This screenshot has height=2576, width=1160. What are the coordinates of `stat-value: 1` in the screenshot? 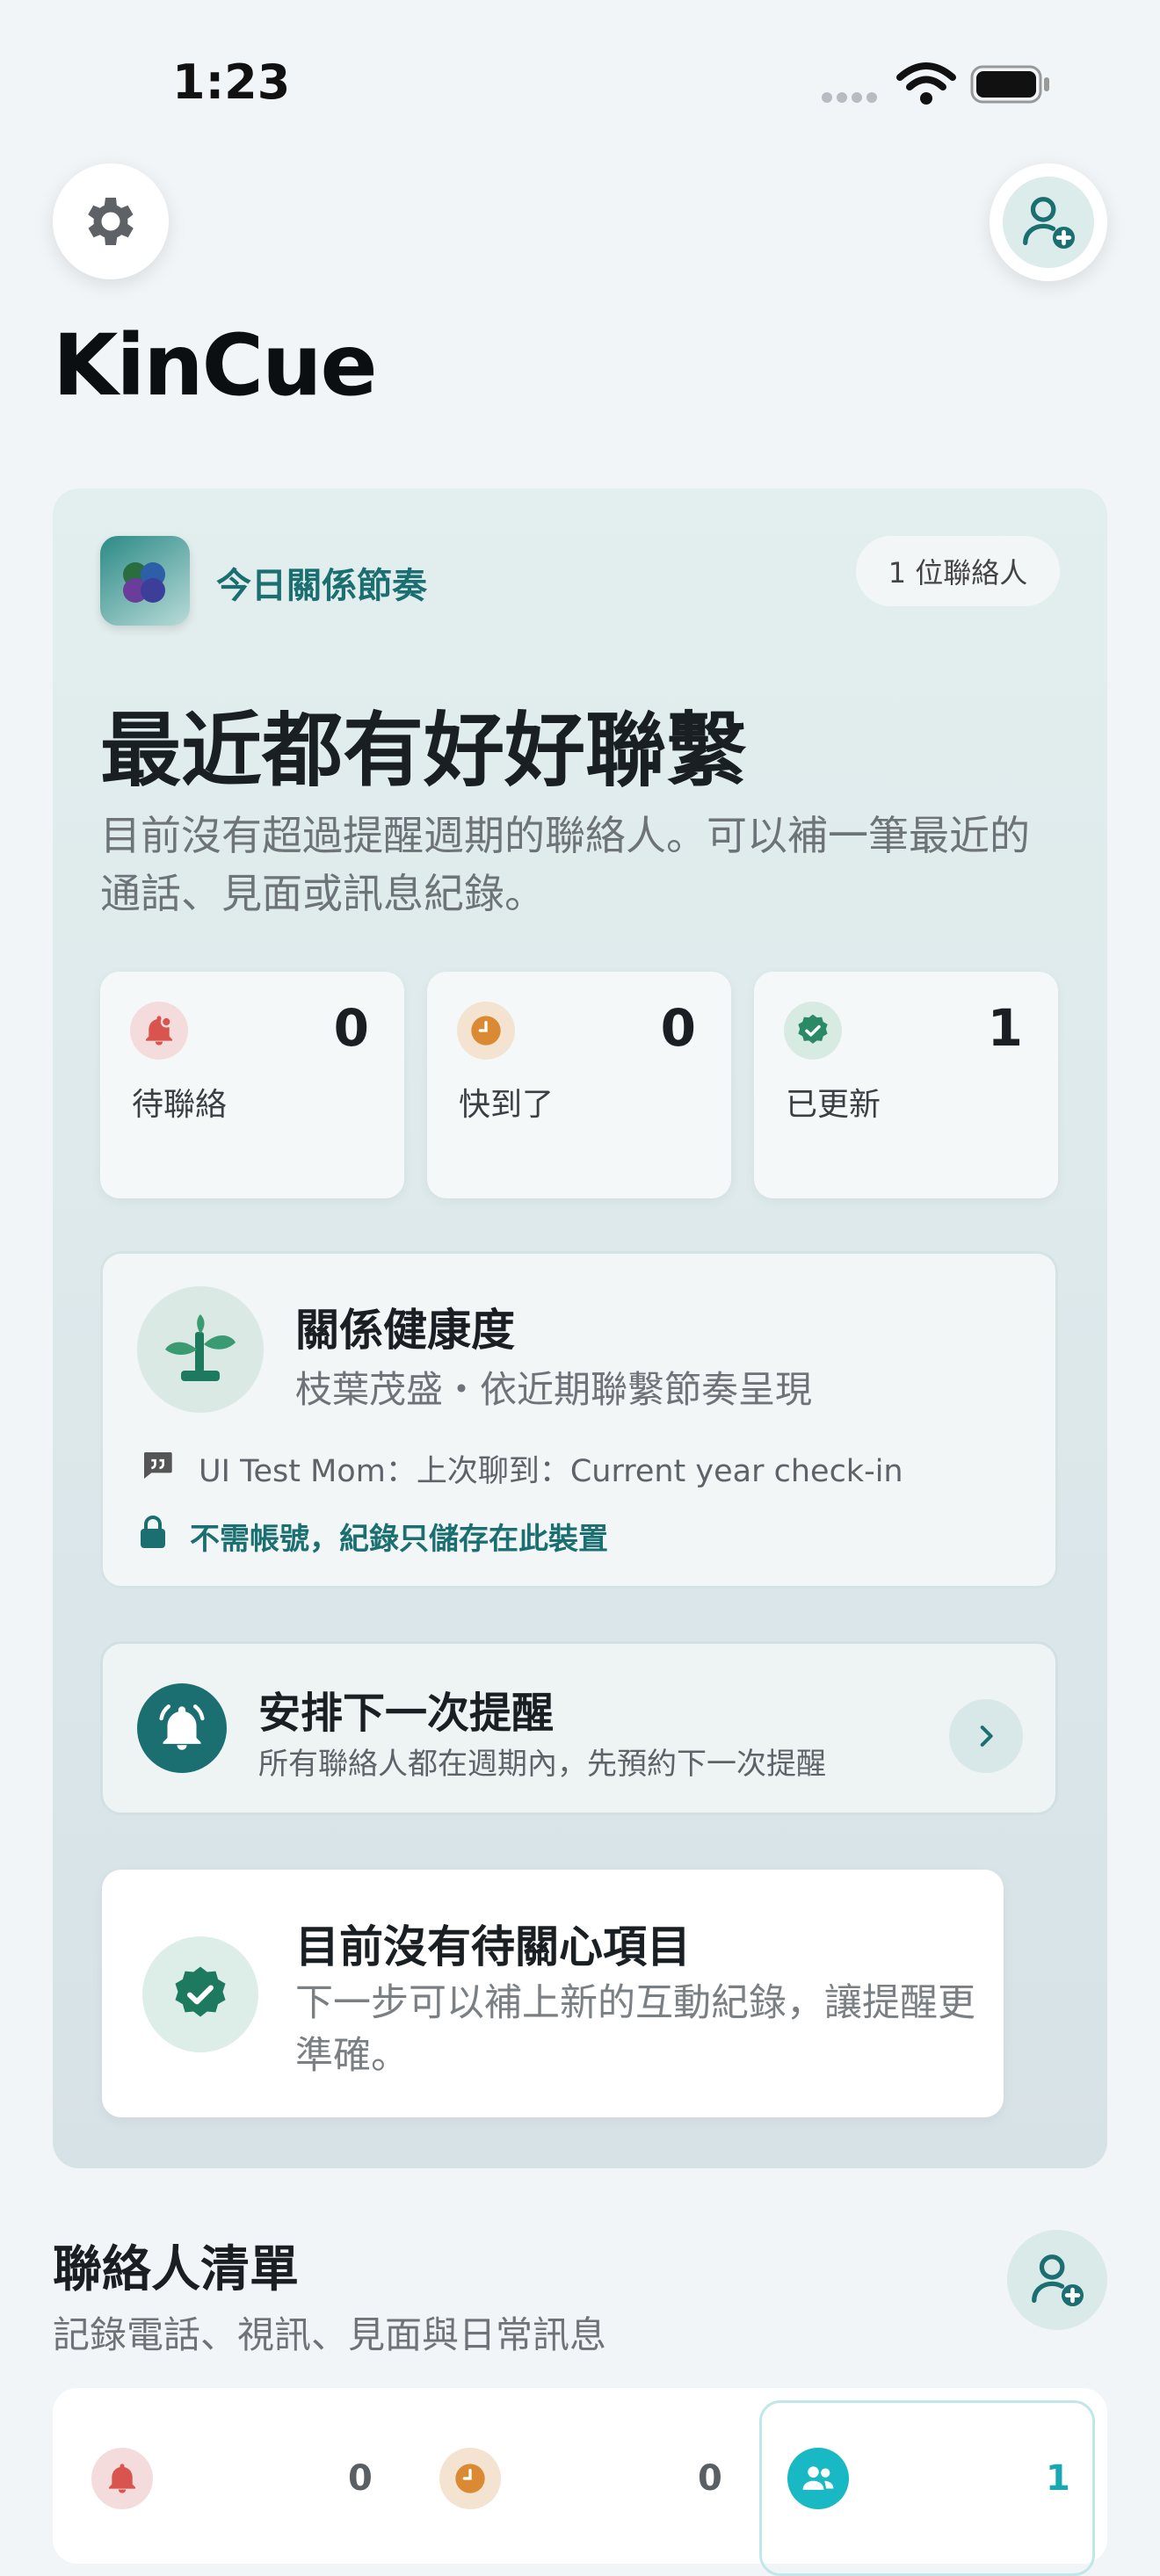 It's located at (1005, 1028).